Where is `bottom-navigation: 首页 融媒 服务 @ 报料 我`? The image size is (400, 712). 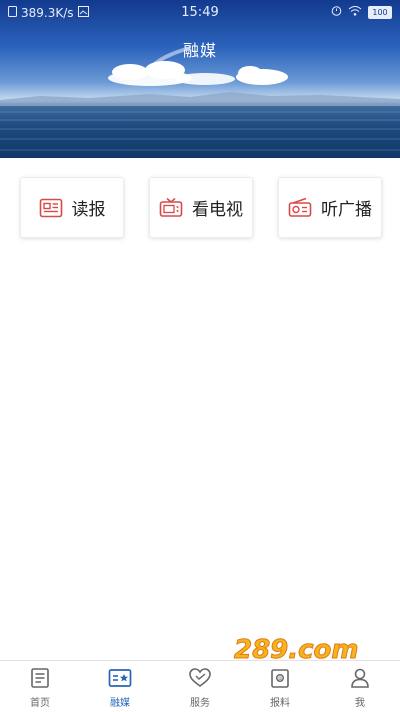 bottom-navigation: 首页 融媒 服务 @ 报料 我 is located at coordinates (200, 686).